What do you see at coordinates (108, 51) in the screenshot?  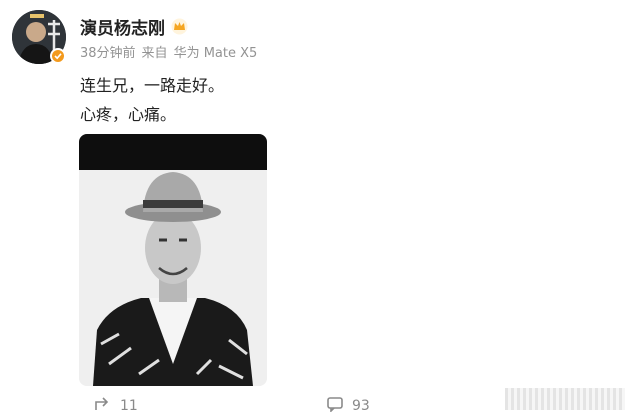 I see `post-time: 38分钟前` at bounding box center [108, 51].